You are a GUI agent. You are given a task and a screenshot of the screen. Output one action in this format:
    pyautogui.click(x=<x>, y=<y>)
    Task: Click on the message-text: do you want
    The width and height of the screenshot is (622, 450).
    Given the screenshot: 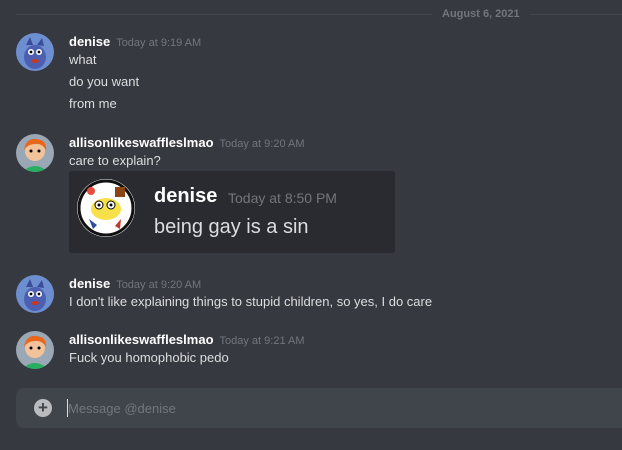 What is the action you would take?
    pyautogui.click(x=104, y=81)
    